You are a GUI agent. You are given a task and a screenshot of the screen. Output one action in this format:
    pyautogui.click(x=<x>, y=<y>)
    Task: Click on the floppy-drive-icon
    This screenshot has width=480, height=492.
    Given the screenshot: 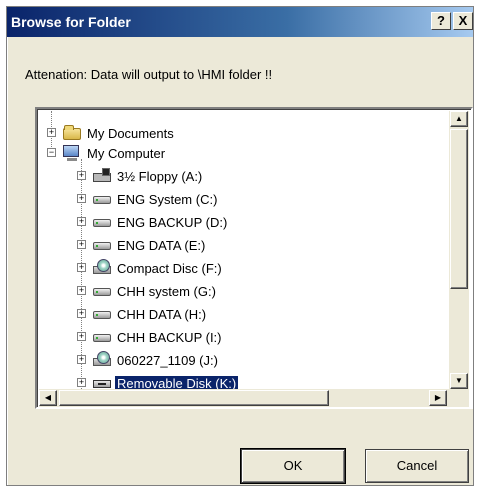 What is the action you would take?
    pyautogui.click(x=102, y=175)
    